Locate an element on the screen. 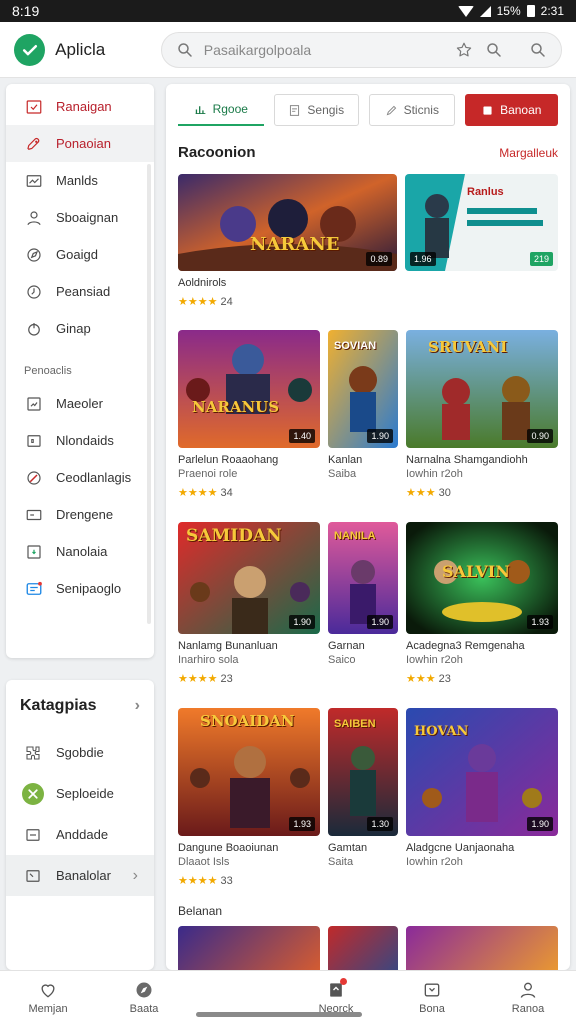 The width and height of the screenshot is (576, 1024). game-thumbnail: NARANE 0.89 is located at coordinates (287, 222).